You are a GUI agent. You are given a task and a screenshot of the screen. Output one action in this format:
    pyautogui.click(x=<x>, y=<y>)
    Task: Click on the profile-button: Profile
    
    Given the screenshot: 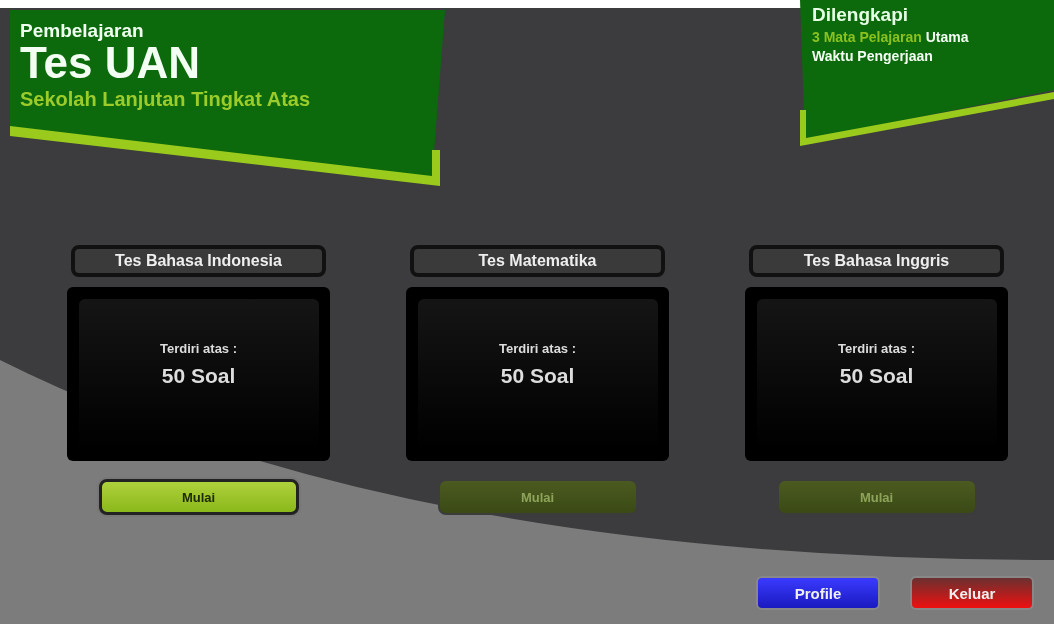 What is the action you would take?
    pyautogui.click(x=818, y=593)
    